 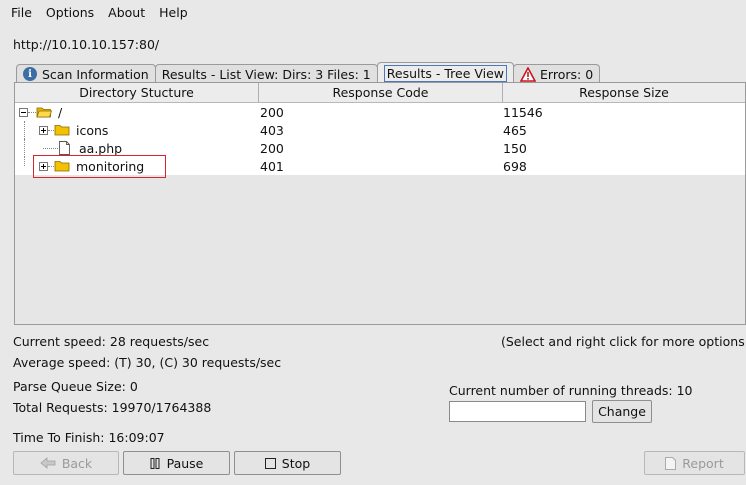 I want to click on target-url: http://10.10.10.157:80/, so click(x=86, y=44).